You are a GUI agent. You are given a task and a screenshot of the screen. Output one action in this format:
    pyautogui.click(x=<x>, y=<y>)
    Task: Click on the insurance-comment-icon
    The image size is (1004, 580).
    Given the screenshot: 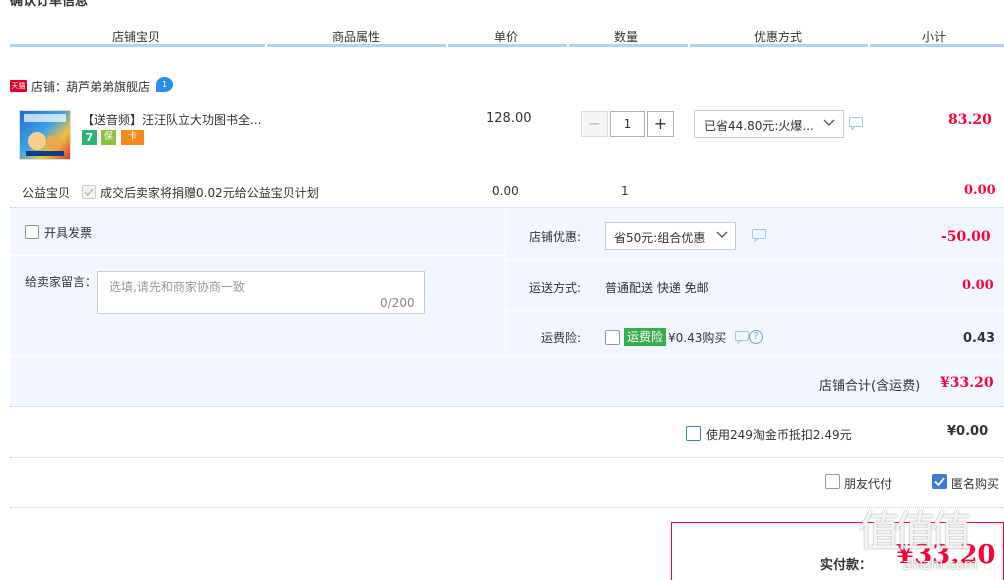 What is the action you would take?
    pyautogui.click(x=742, y=337)
    